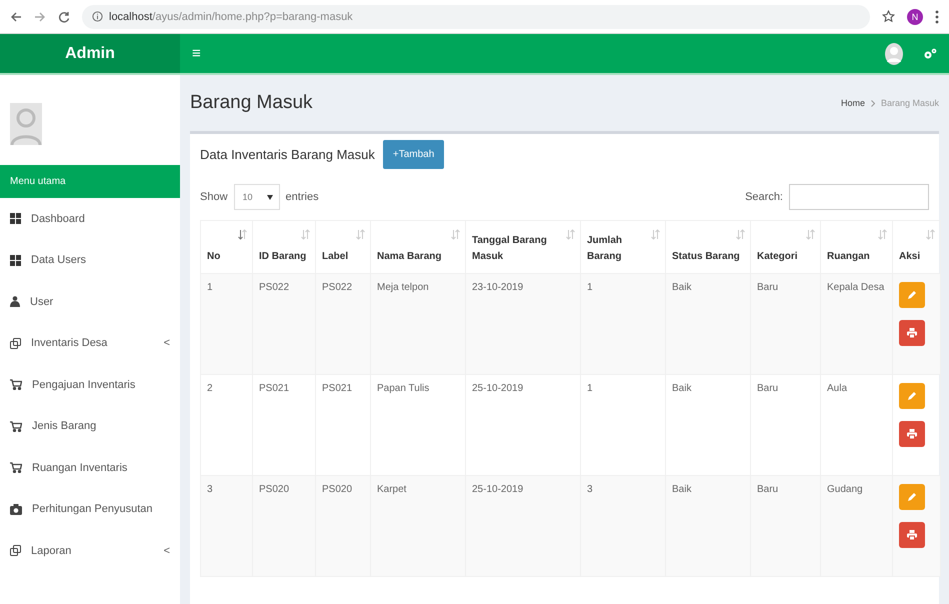 Image resolution: width=949 pixels, height=604 pixels. What do you see at coordinates (852, 103) in the screenshot?
I see `breadcrumb-link: Home` at bounding box center [852, 103].